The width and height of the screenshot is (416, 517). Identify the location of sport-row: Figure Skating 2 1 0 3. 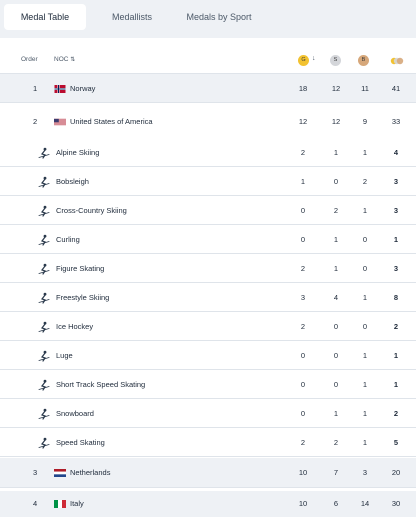
(208, 268).